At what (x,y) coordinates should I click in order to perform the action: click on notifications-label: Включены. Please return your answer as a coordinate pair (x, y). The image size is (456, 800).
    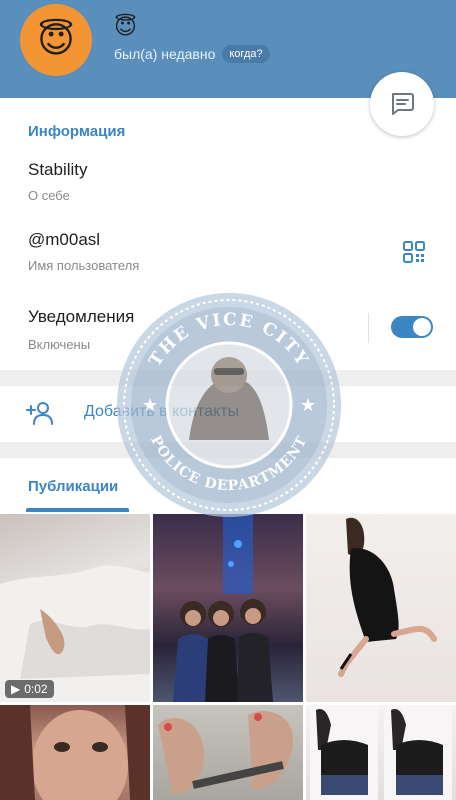
    Looking at the image, I should click on (59, 344).